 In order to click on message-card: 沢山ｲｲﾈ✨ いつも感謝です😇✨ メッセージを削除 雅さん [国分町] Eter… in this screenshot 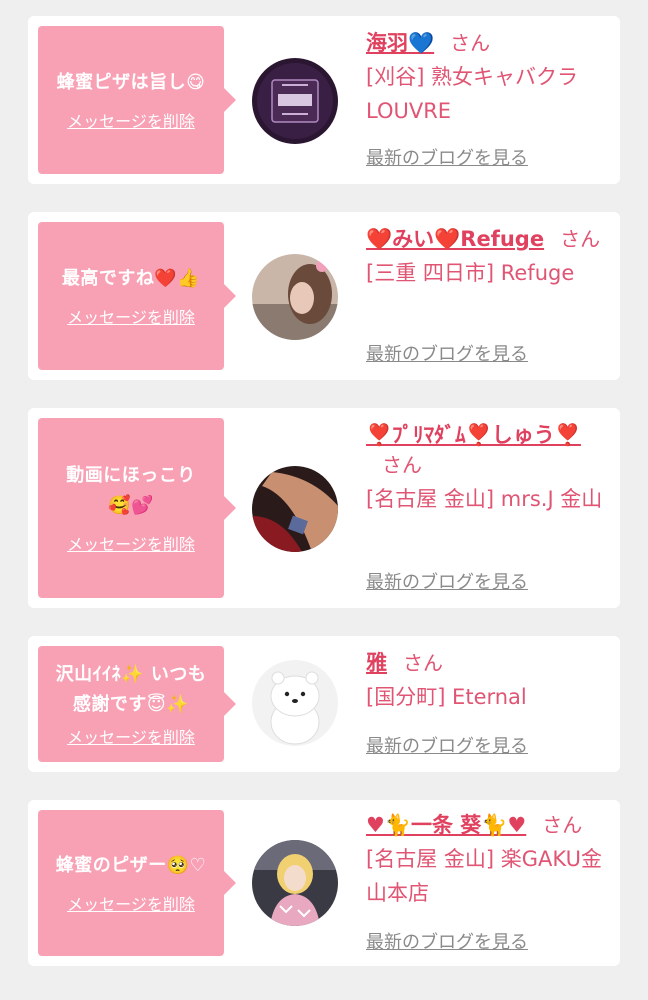, I will do `click(324, 704)`.